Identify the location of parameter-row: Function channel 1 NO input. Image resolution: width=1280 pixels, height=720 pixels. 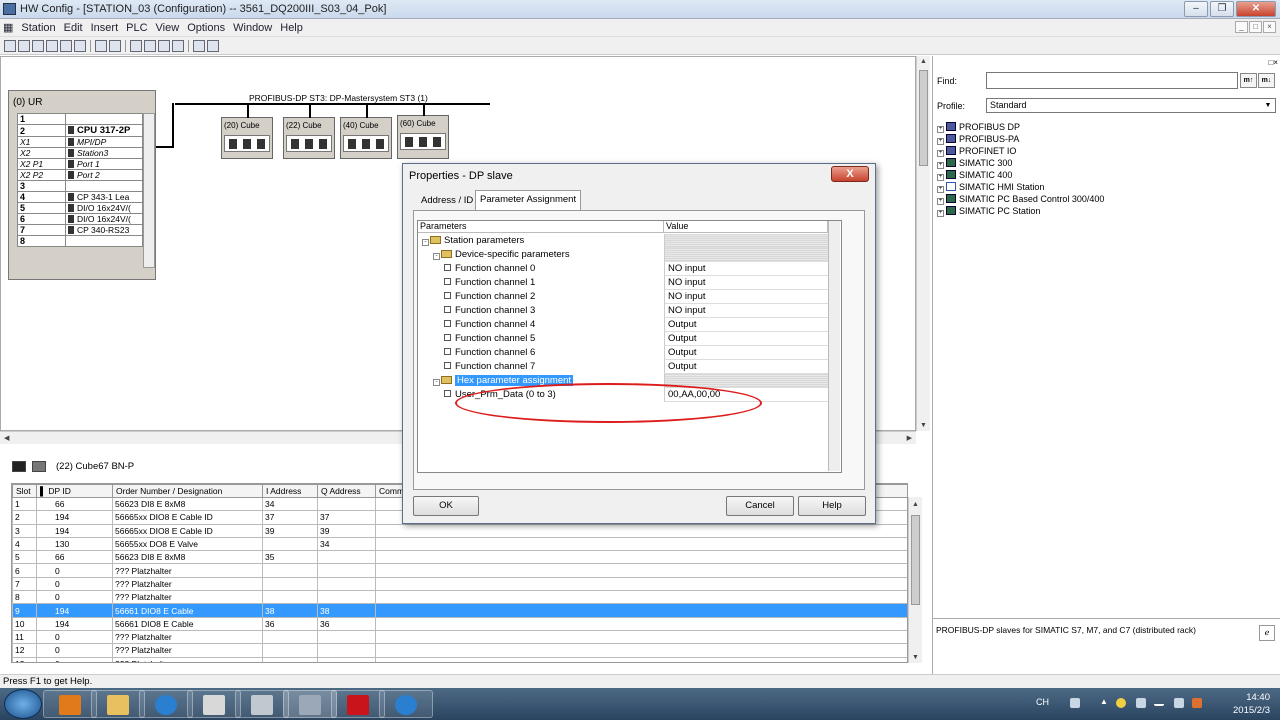
(623, 283).